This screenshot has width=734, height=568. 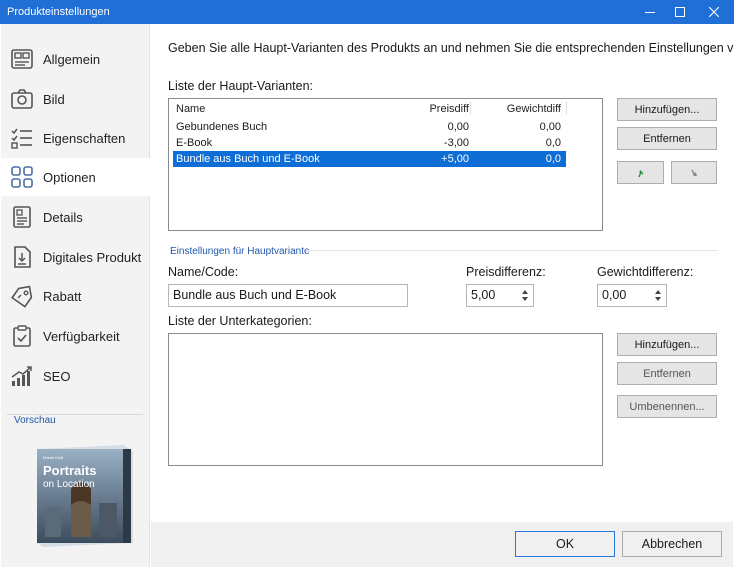 I want to click on weight-diff-value: 0,00, so click(x=614, y=295).